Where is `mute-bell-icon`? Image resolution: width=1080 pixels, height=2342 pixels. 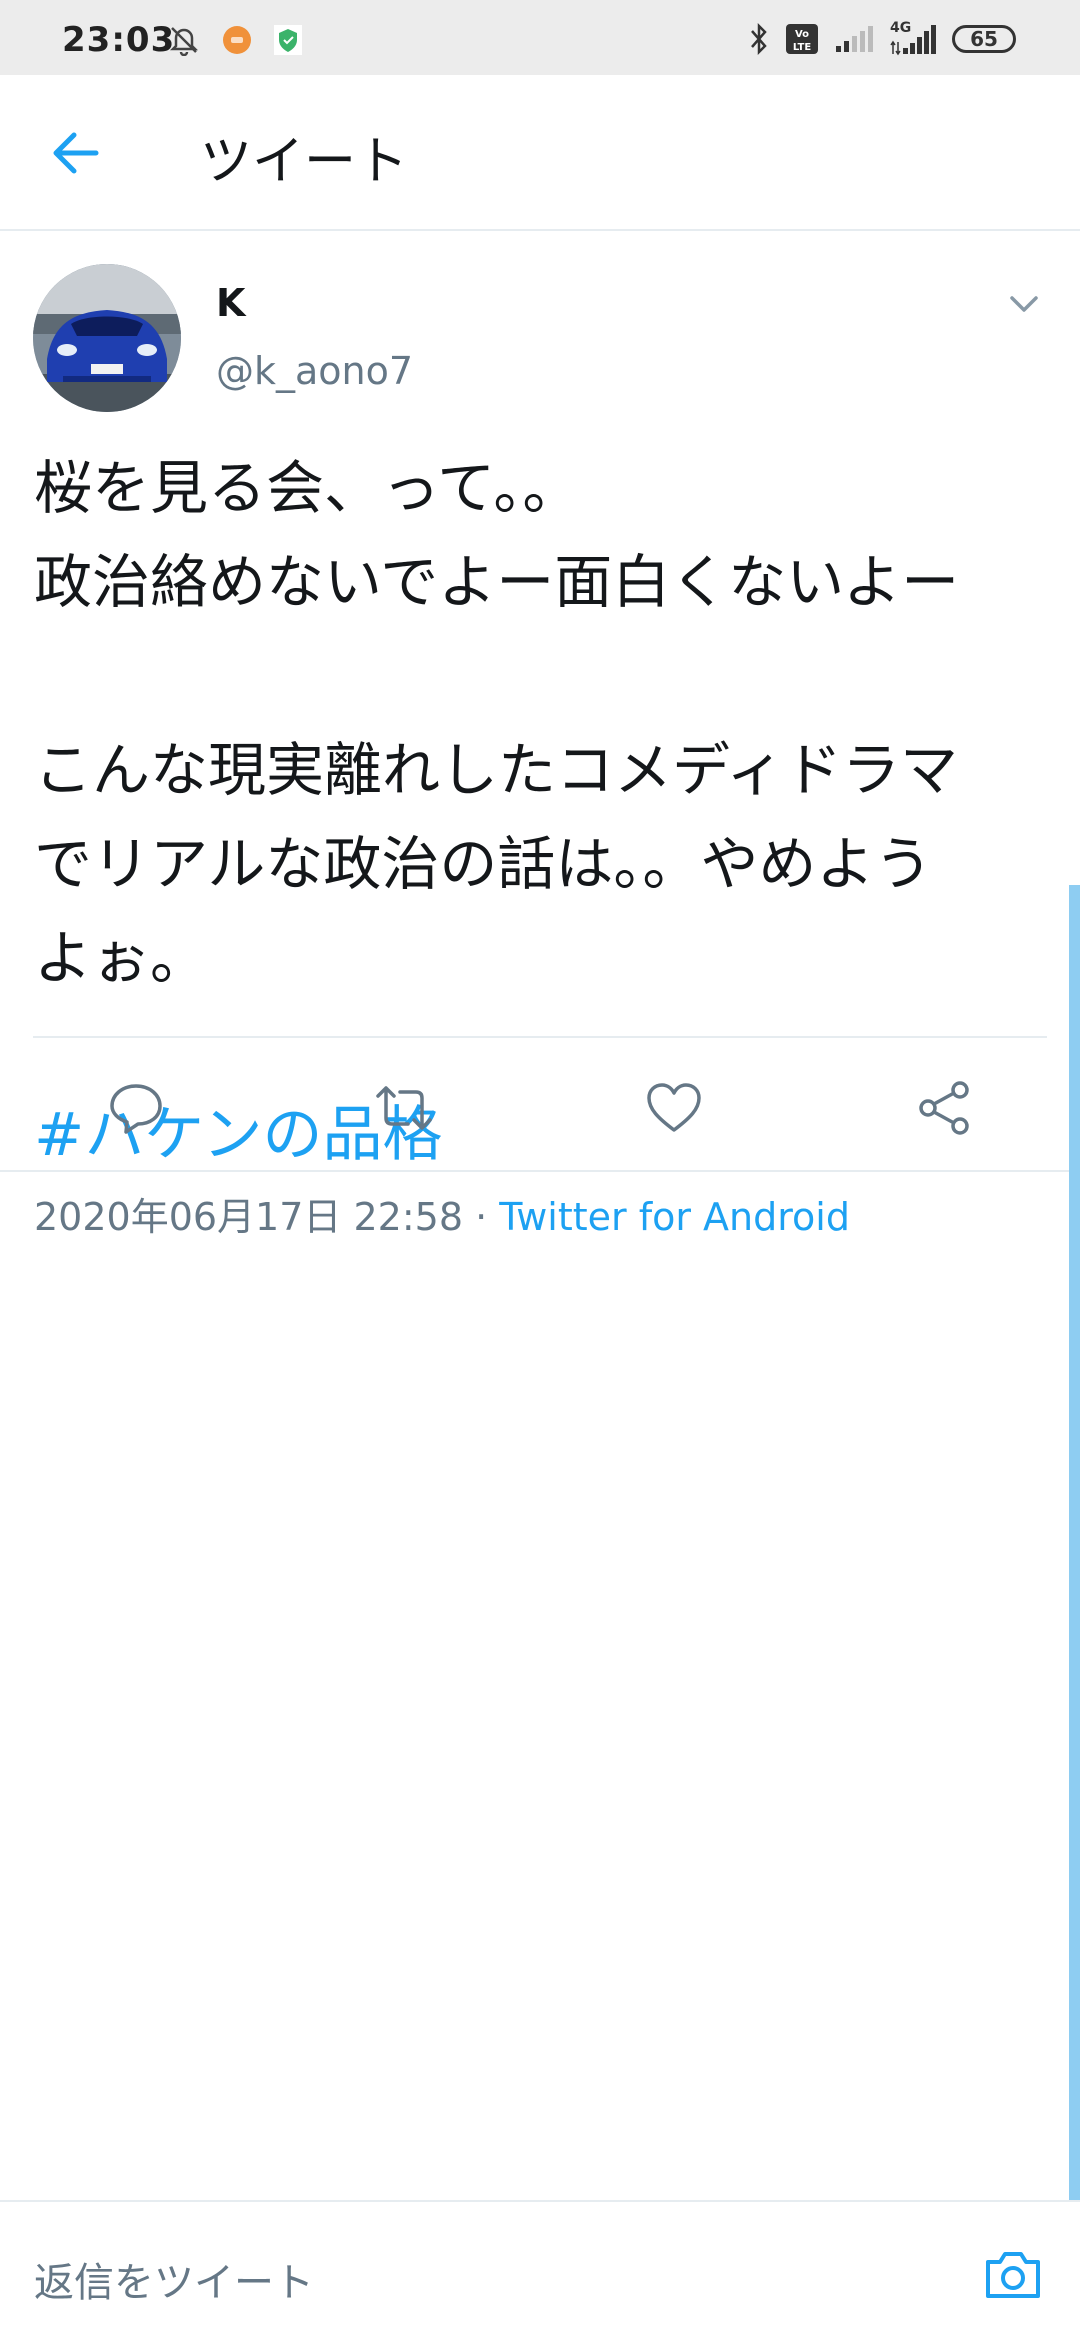 mute-bell-icon is located at coordinates (184, 41).